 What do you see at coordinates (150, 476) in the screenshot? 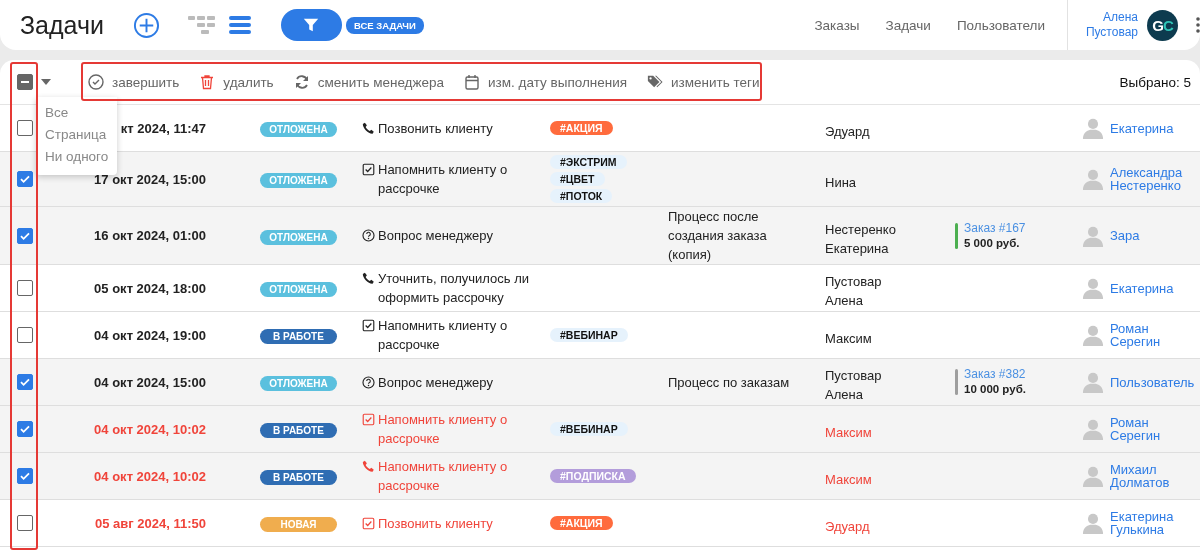
I see `due-date: 04 окт 2024, 10:02` at bounding box center [150, 476].